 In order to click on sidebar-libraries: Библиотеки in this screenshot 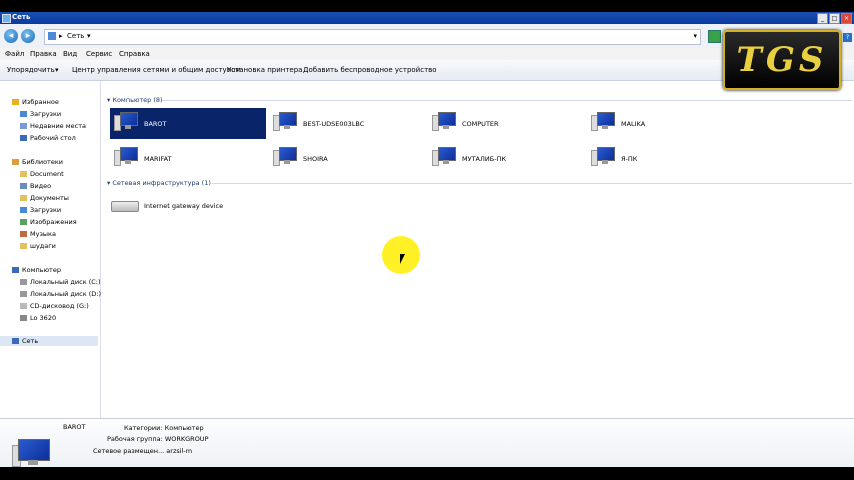, I will do `click(37, 162)`.